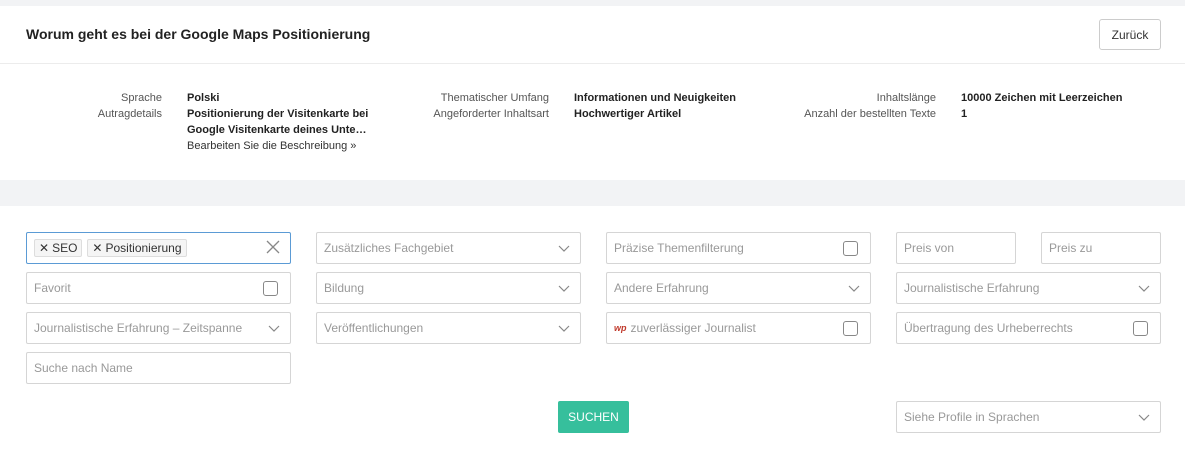 This screenshot has height=452, width=1185. Describe the element at coordinates (374, 328) in the screenshot. I see `publications-placeholder: Veröffentlichungen` at that location.